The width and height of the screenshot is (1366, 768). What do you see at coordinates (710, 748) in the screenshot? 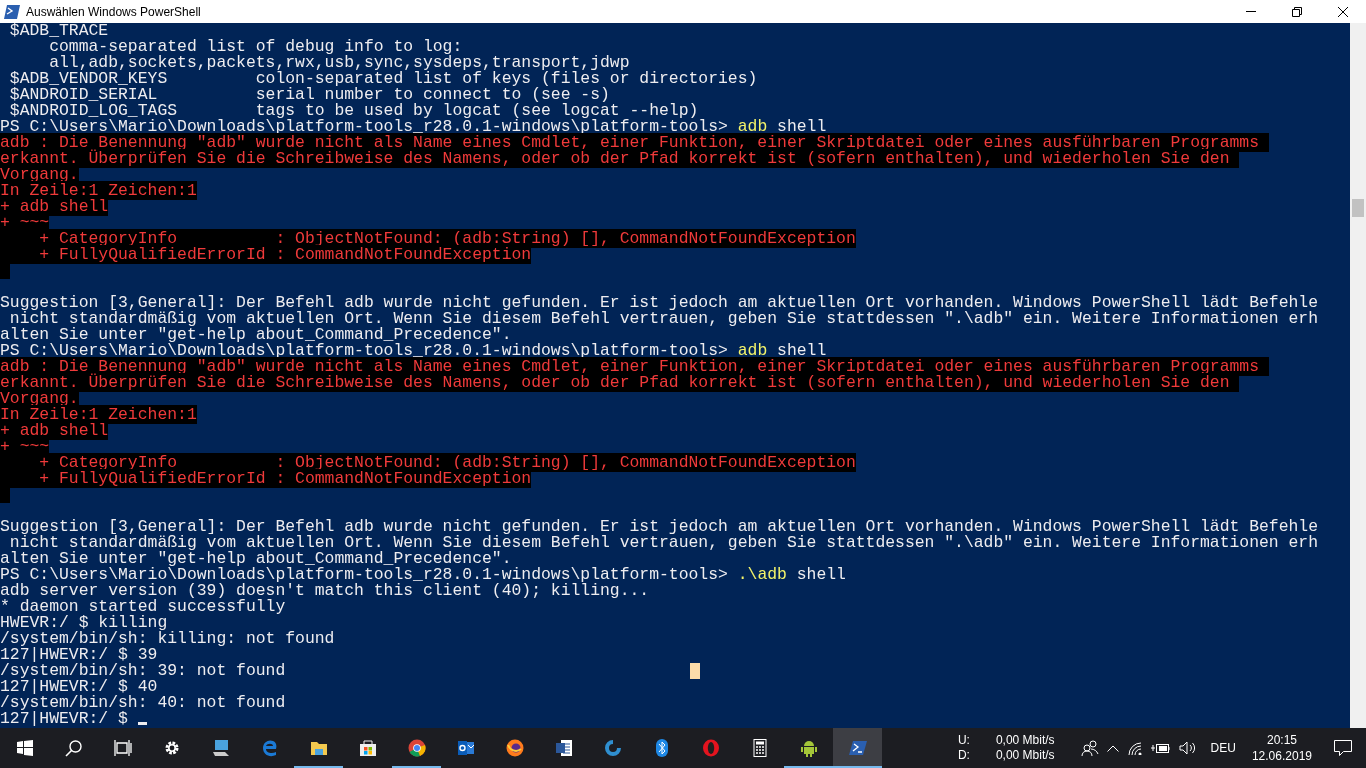
I see `letter-o-icon` at bounding box center [710, 748].